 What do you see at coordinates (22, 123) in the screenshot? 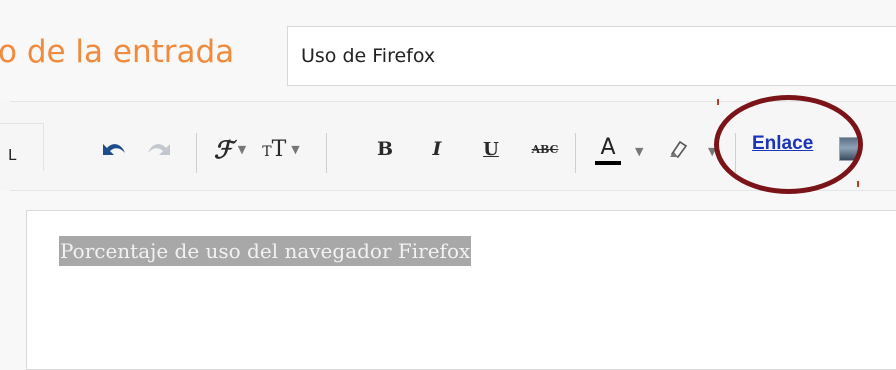
I see `html-tab-border-top` at bounding box center [22, 123].